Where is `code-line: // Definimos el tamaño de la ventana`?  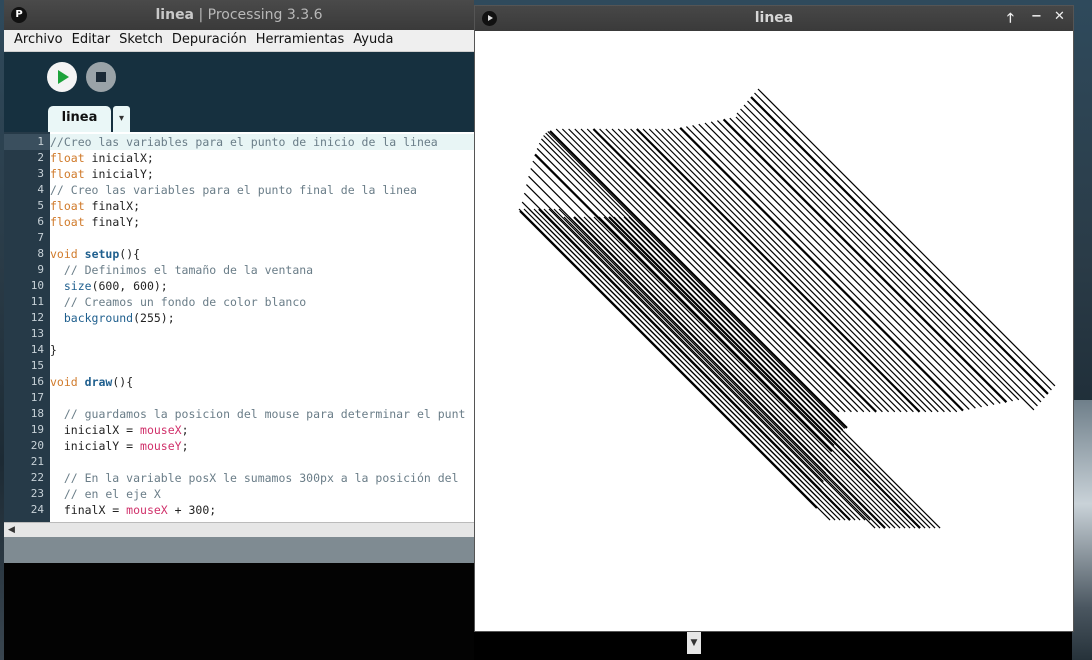 code-line: // Definimos el tamaño de la ventana is located at coordinates (182, 270).